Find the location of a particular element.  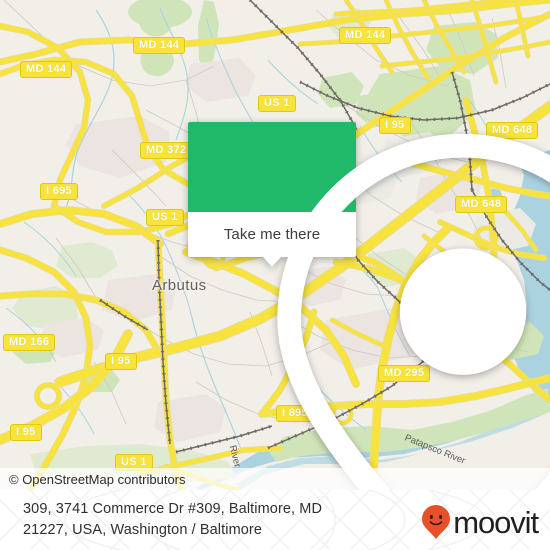

moovit-brand: moovit is located at coordinates (480, 522).